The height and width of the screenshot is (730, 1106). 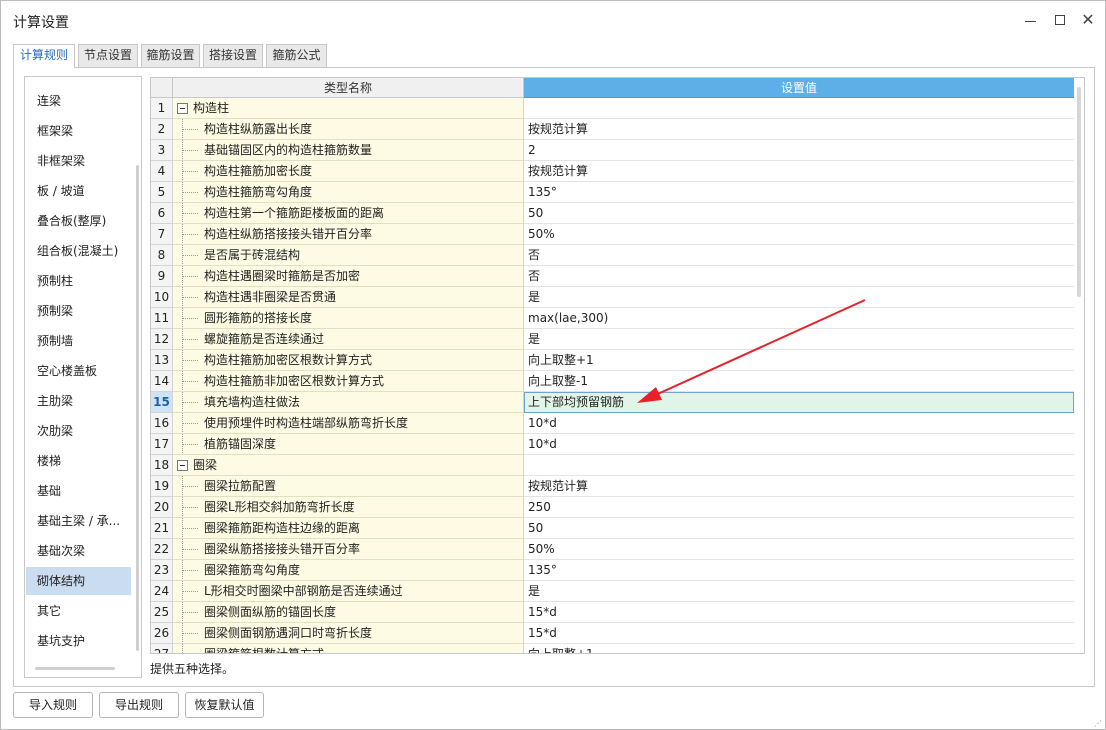 I want to click on row-number: 6, so click(x=162, y=213).